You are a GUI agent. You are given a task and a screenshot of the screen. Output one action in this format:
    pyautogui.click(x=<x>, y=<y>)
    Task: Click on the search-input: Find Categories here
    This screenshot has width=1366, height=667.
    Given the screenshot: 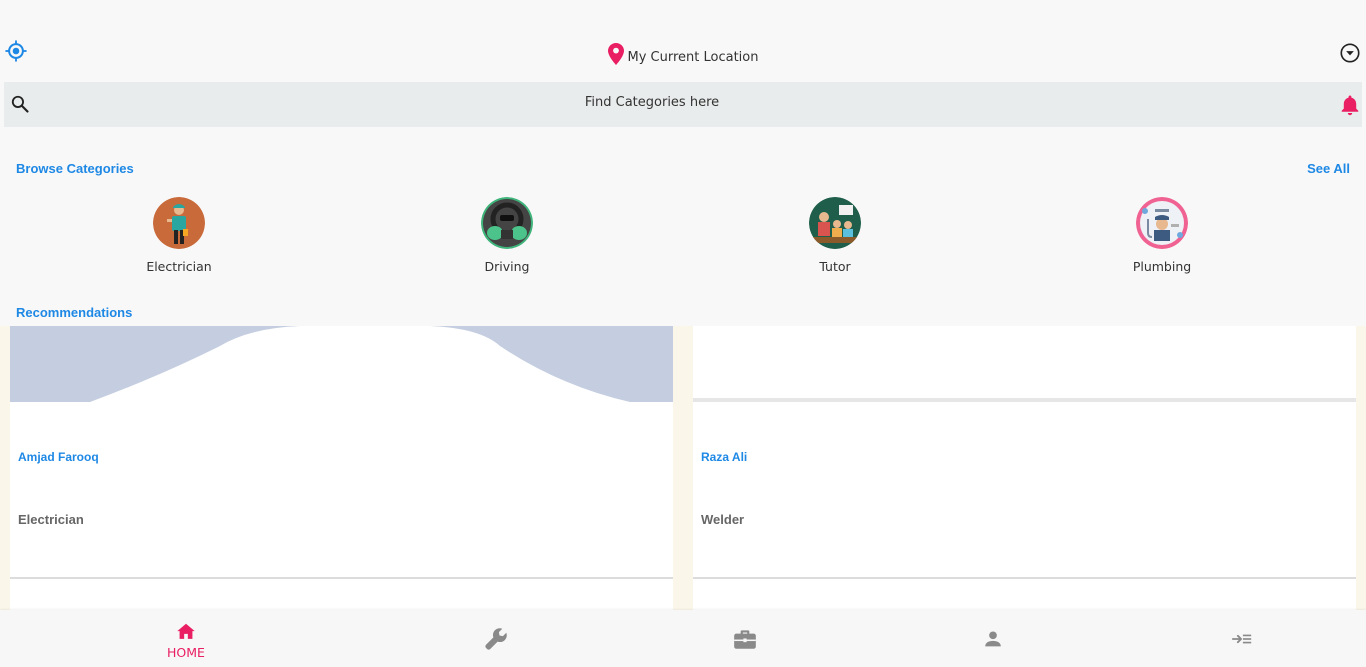 What is the action you would take?
    pyautogui.click(x=652, y=102)
    